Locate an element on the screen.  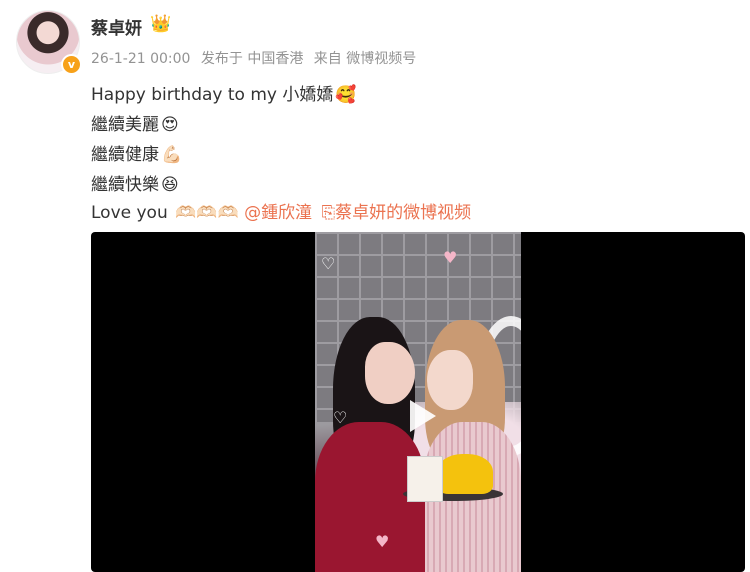
video-link-icon: ⎘ is located at coordinates (328, 213).